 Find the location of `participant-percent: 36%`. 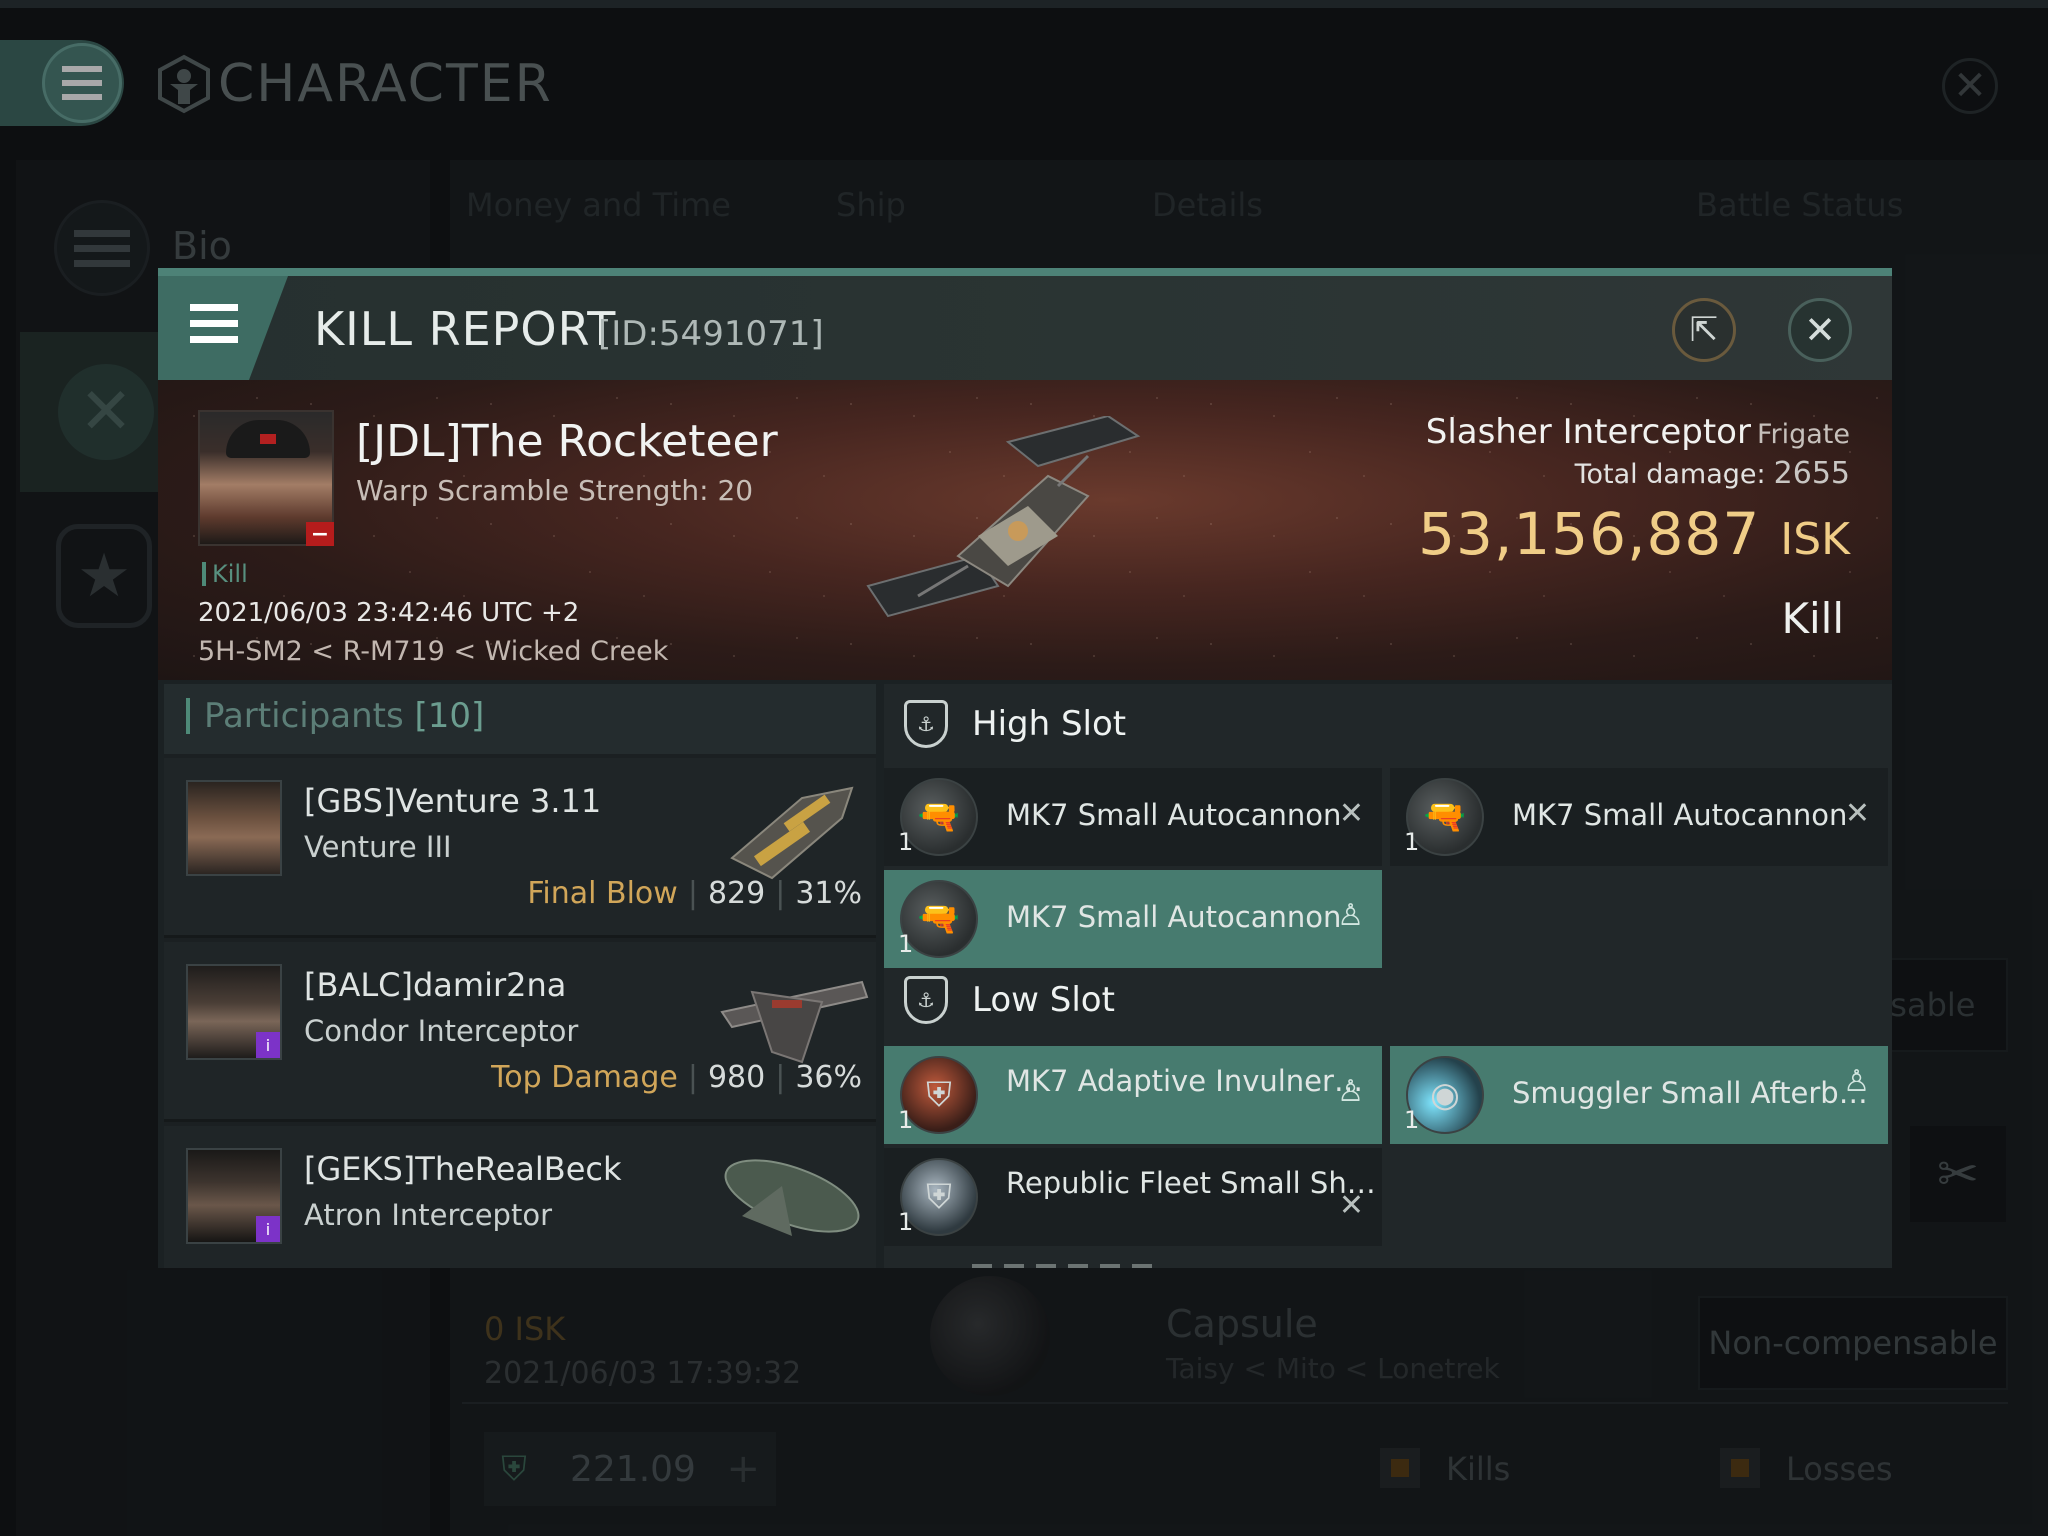

participant-percent: 36% is located at coordinates (828, 1077).